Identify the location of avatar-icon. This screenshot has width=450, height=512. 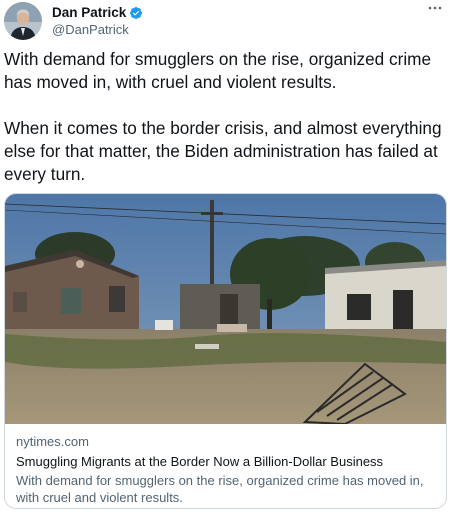
(23, 21).